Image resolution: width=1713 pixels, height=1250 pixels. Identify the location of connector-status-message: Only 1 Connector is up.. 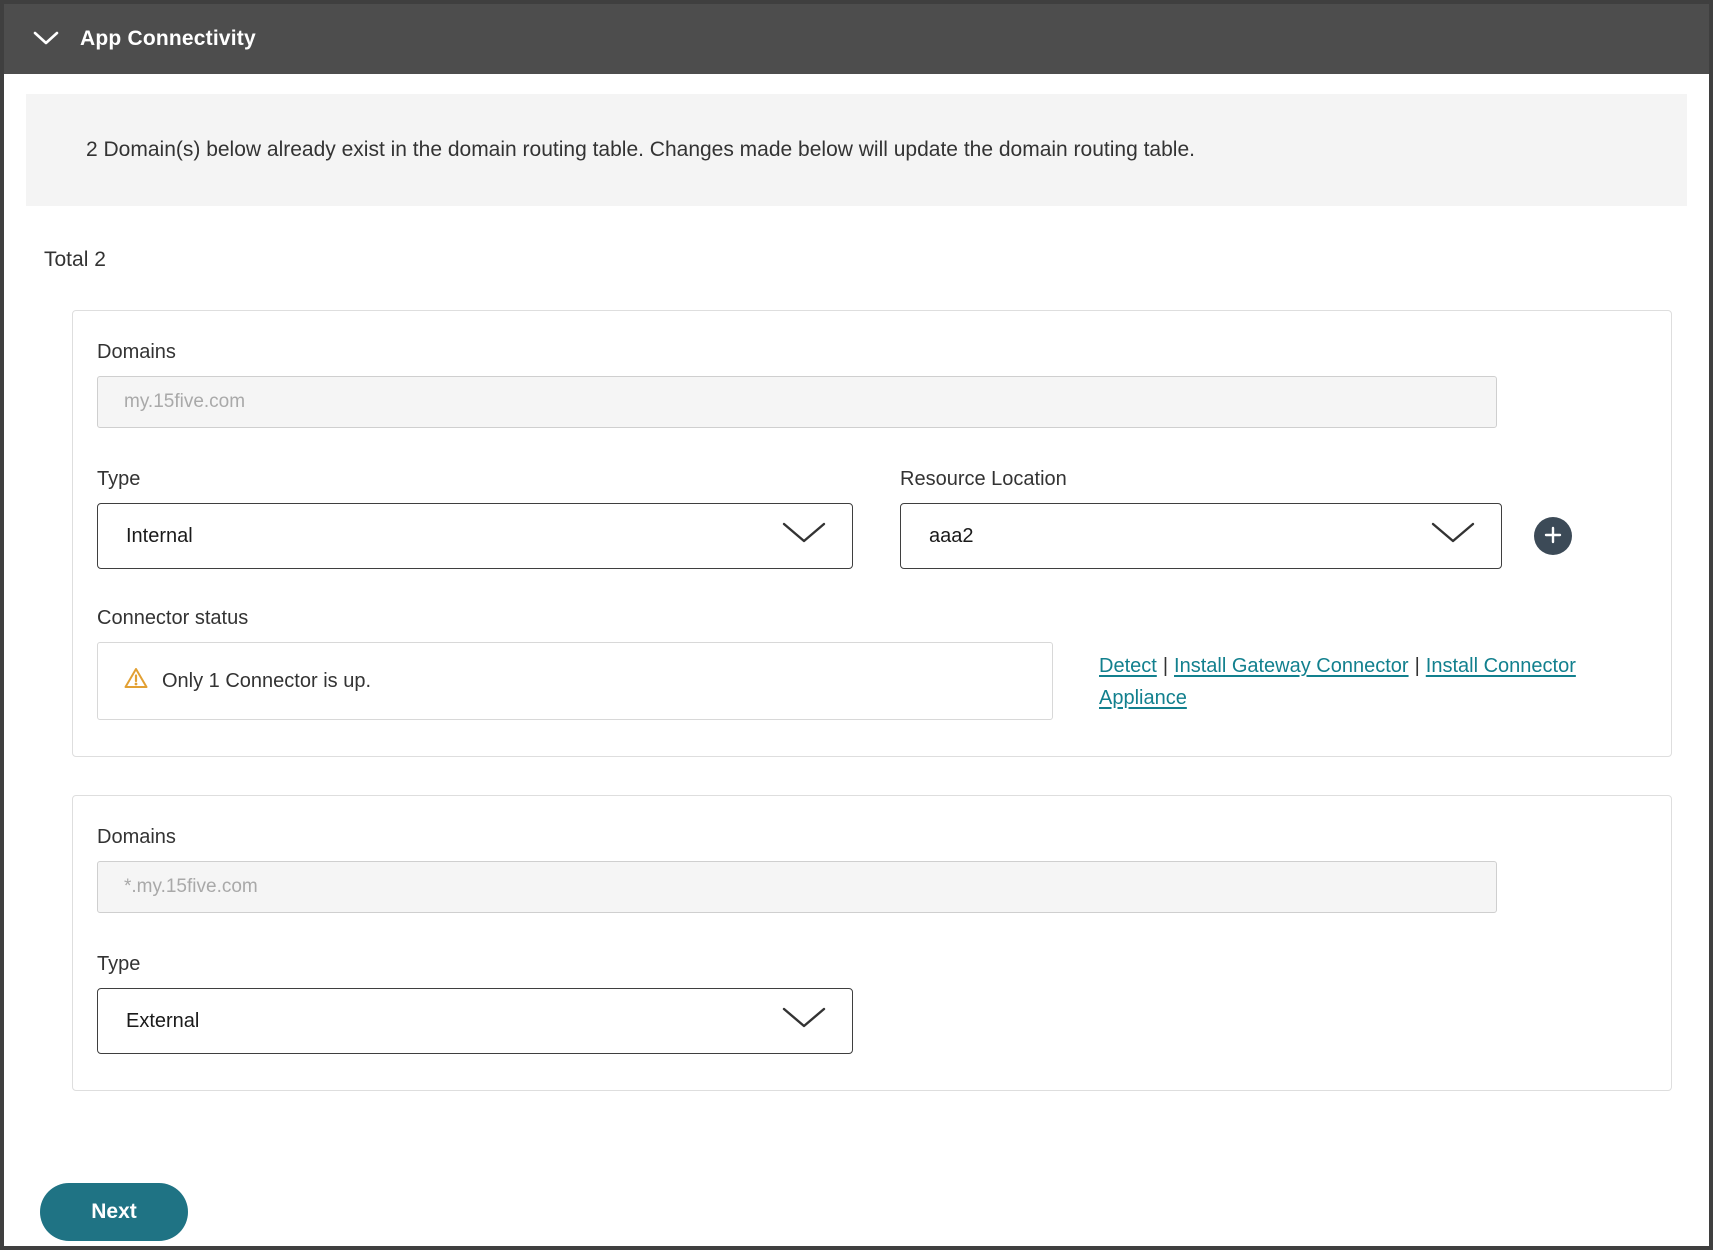
(266, 680).